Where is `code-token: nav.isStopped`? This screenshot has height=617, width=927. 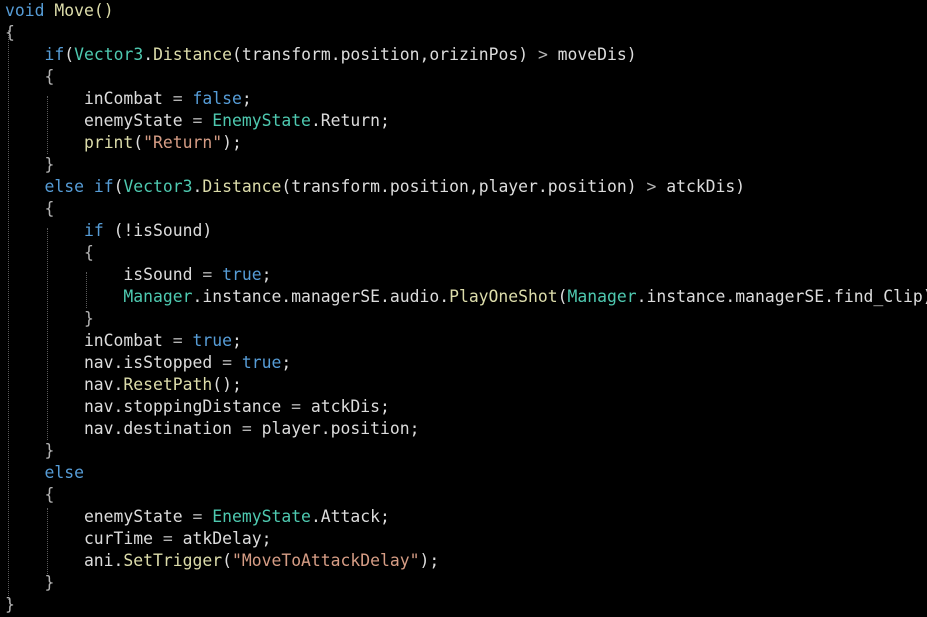 code-token: nav.isStopped is located at coordinates (114, 362).